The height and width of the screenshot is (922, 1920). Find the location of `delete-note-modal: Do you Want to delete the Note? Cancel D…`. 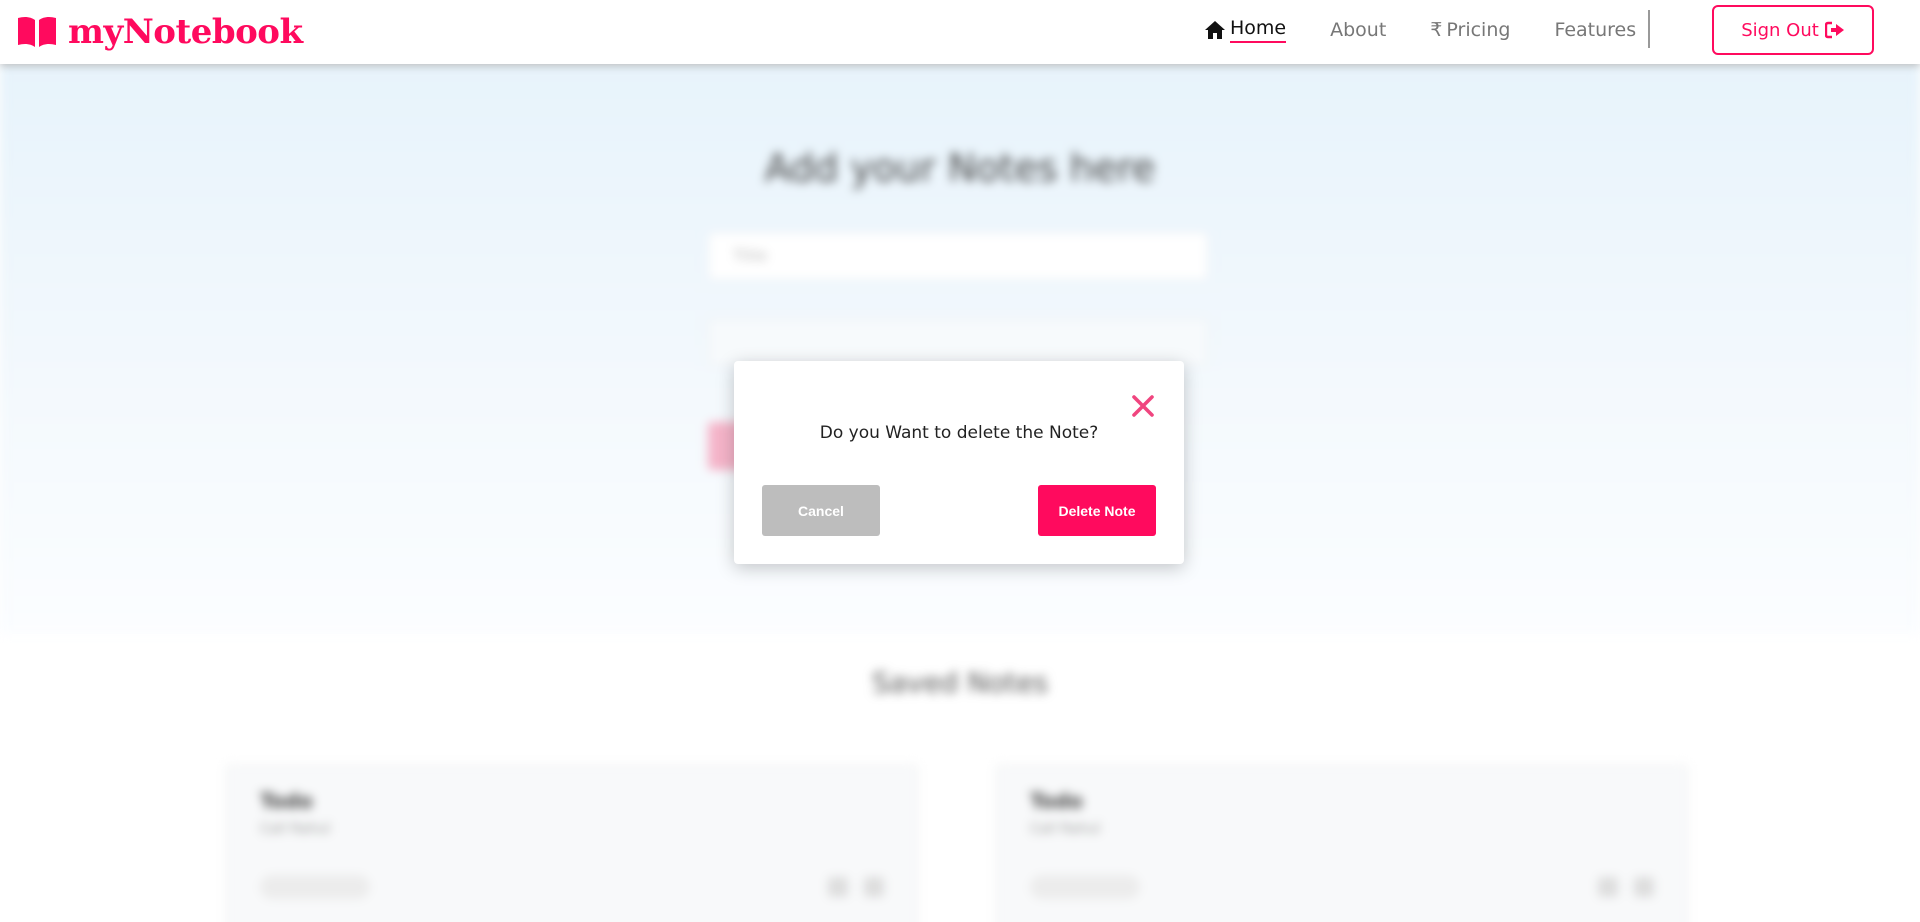

delete-note-modal: Do you Want to delete the Note? Cancel D… is located at coordinates (959, 462).